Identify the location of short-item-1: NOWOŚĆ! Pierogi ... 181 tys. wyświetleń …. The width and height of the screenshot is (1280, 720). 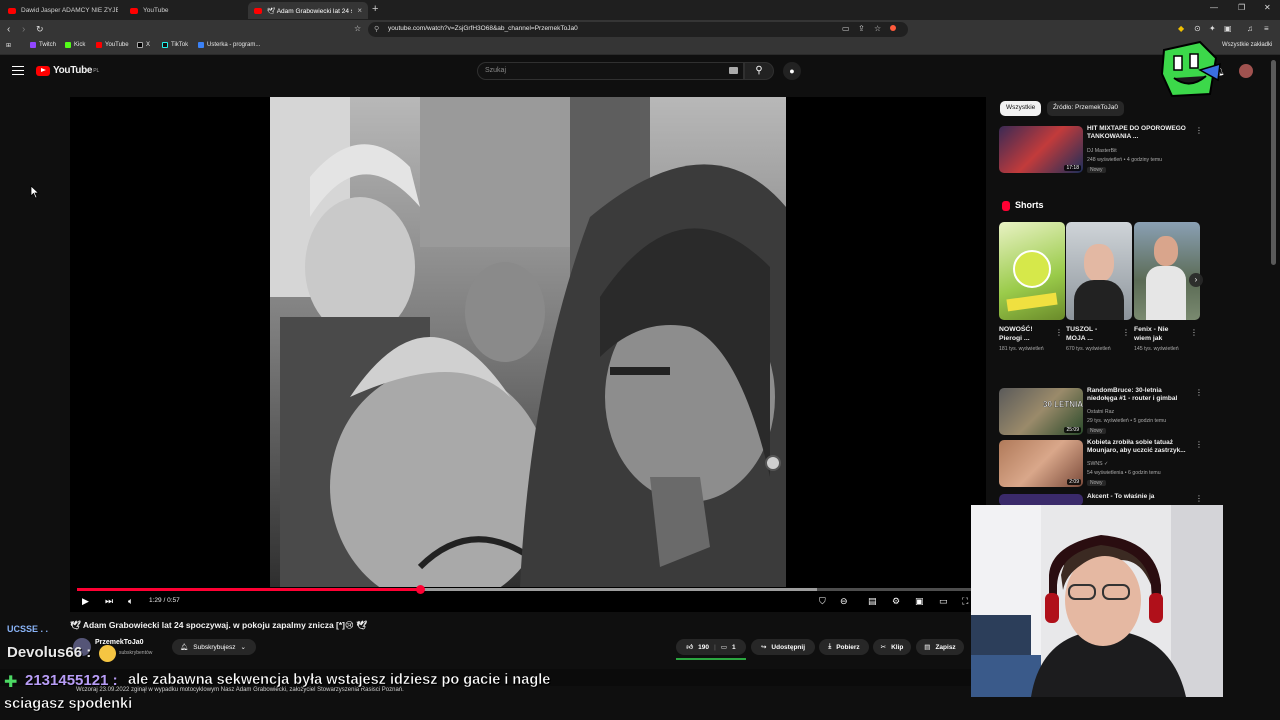
(1032, 287).